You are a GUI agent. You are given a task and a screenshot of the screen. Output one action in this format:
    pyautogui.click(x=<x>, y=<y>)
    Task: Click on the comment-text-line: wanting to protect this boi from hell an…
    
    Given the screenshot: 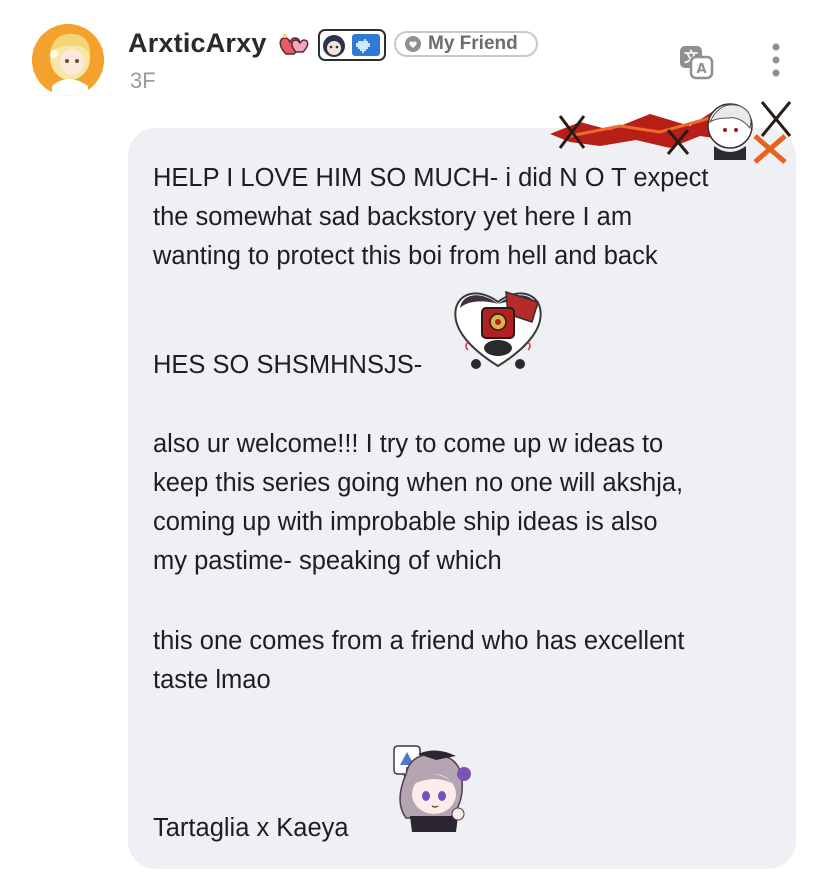 What is the action you would take?
    pyautogui.click(x=405, y=256)
    